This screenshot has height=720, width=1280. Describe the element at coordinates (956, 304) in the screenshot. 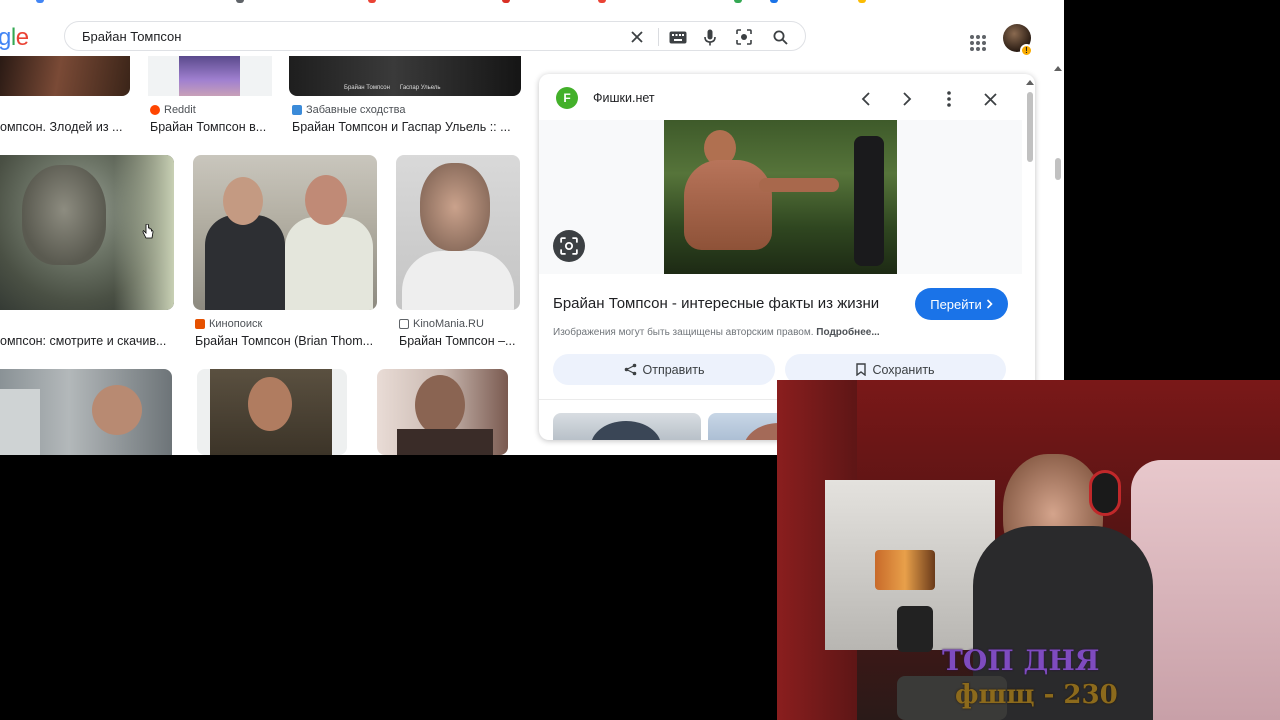

I see `visit-button-label: Перейти` at that location.